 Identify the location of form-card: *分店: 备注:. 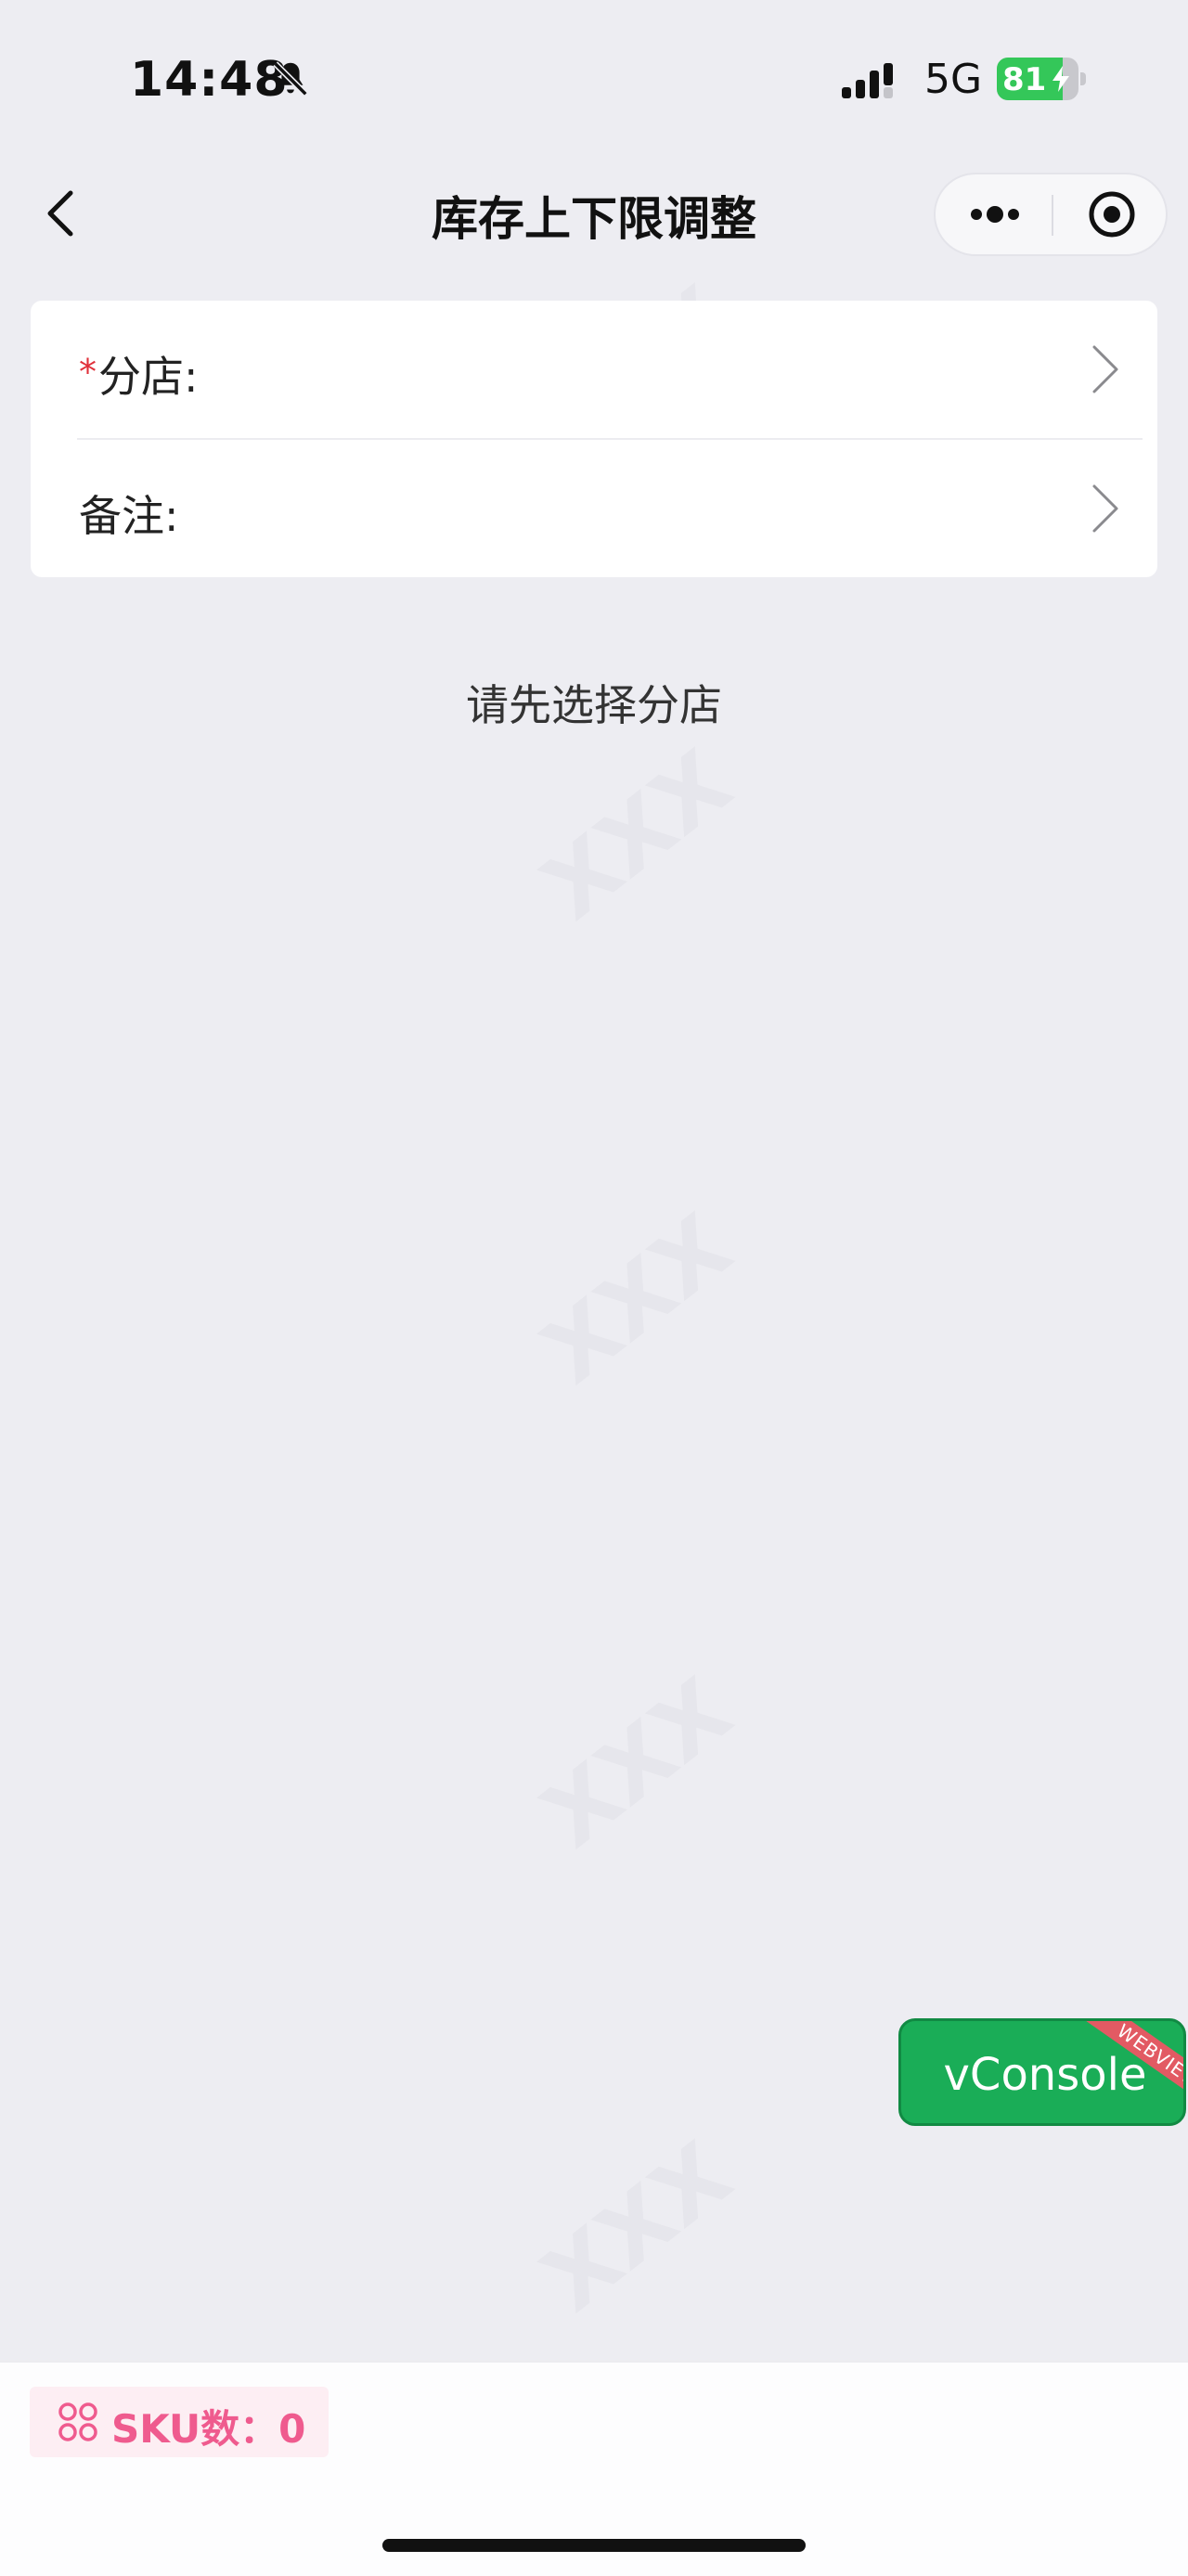
(594, 439).